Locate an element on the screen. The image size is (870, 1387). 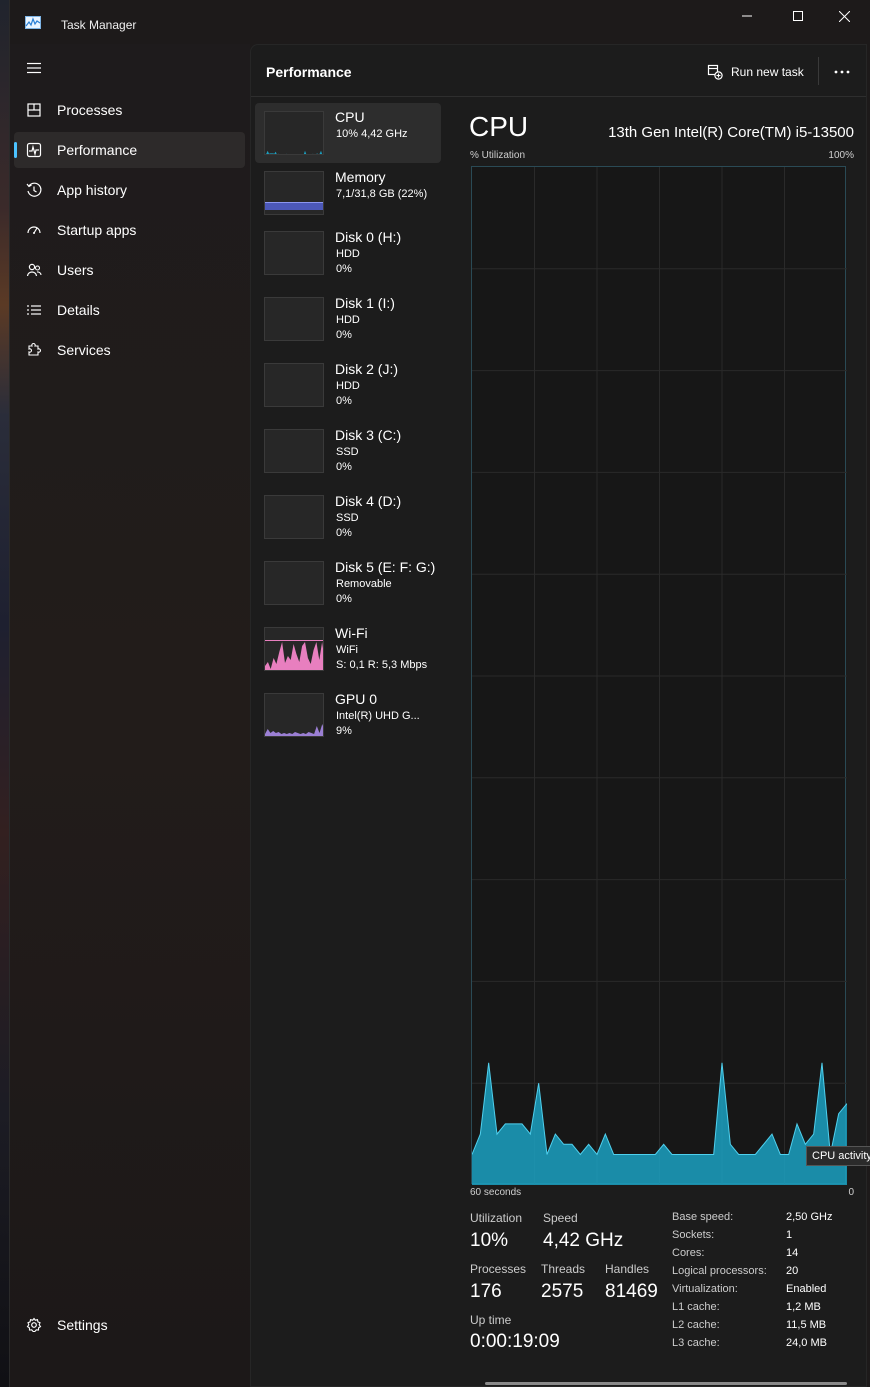
device-item-gpu-0: GPU 0 Intel(R) UHD G... 9% is located at coordinates (348, 715).